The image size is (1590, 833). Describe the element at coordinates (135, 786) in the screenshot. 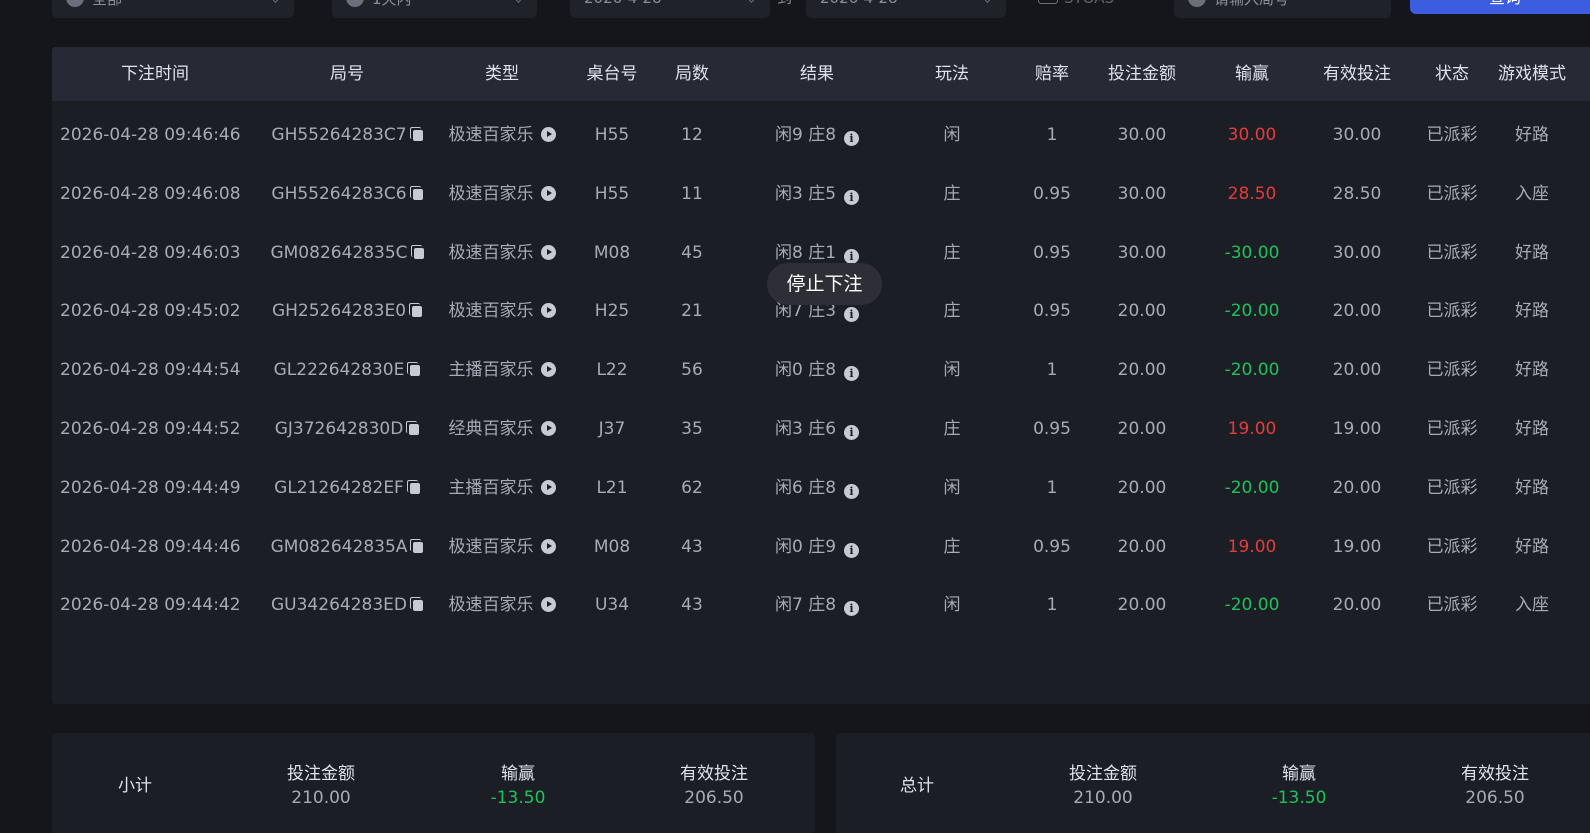

I see `subtotal-title: 小计` at that location.